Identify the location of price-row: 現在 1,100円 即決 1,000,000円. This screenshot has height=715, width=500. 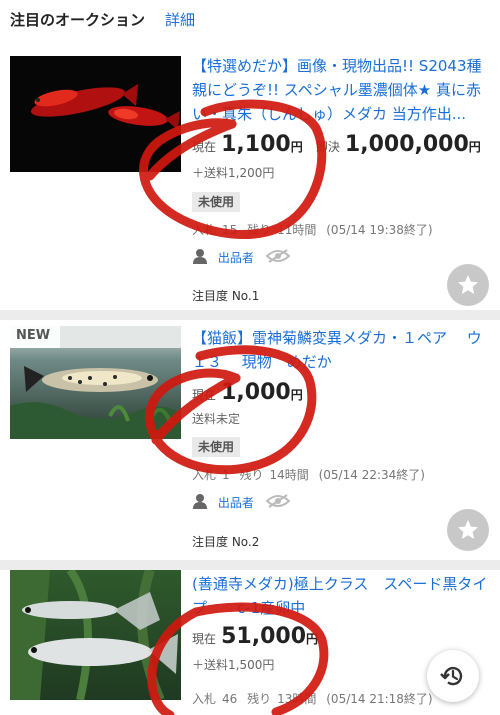
(342, 147).